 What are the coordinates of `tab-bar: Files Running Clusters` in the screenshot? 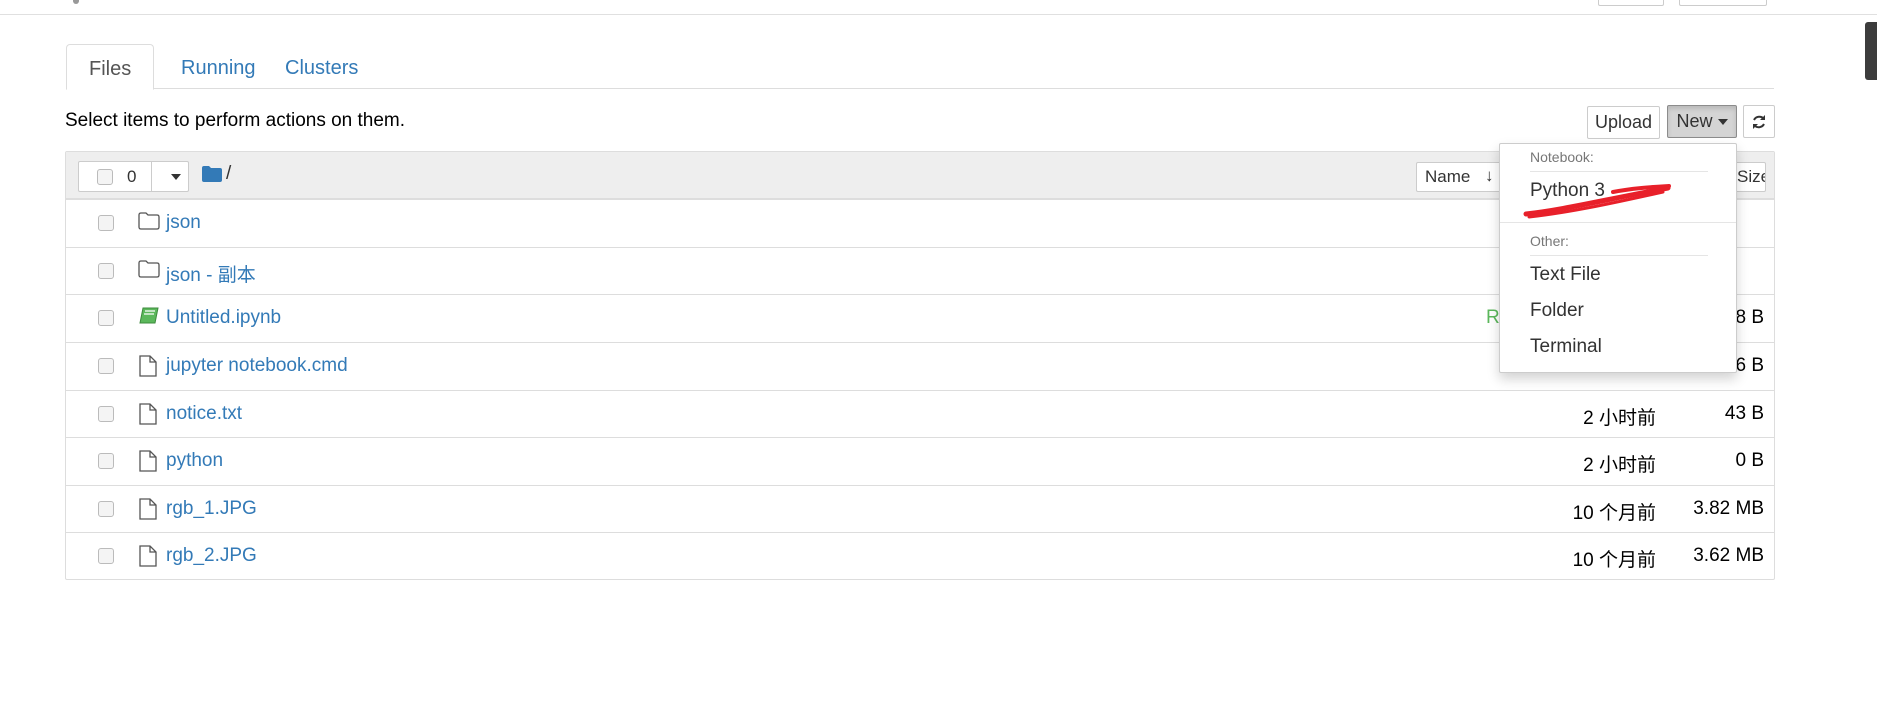 It's located at (920, 67).